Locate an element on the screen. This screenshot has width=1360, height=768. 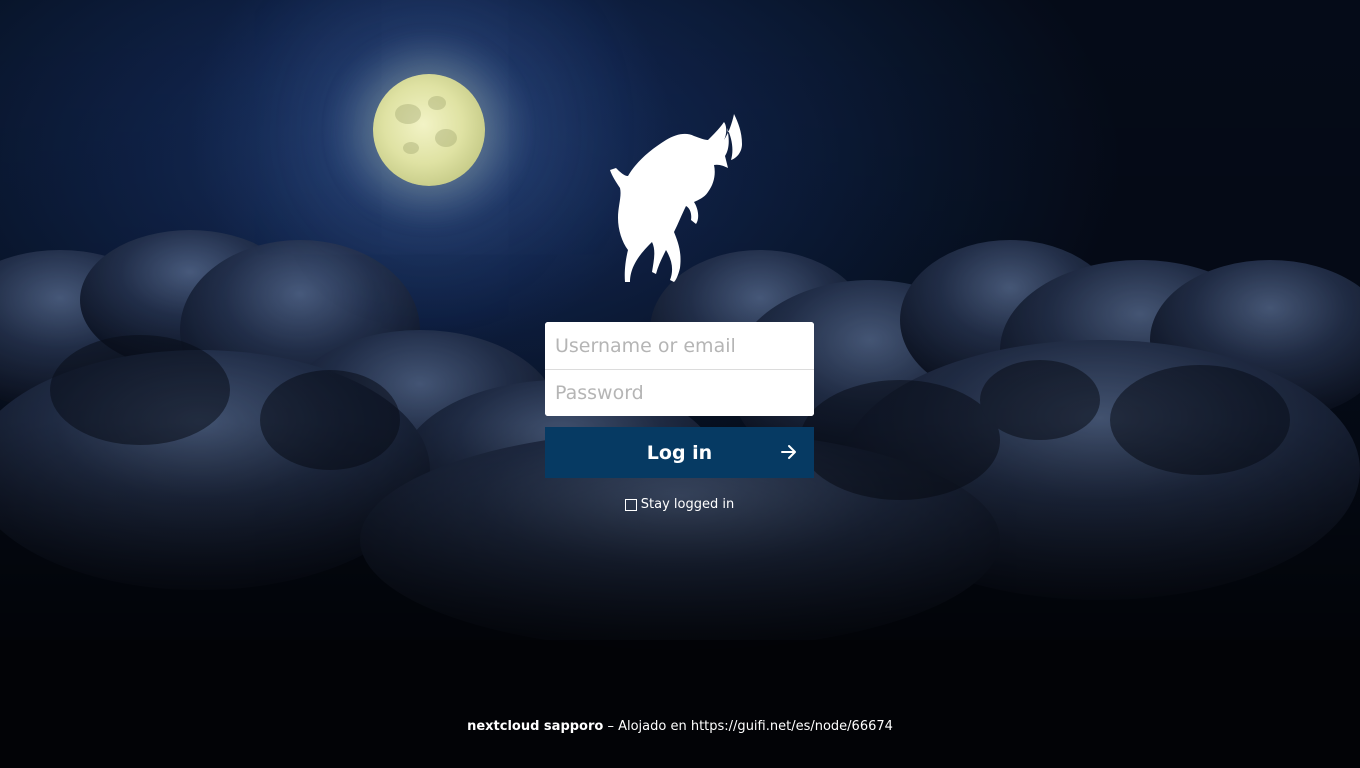
remember-label: Stay logged in is located at coordinates (687, 504).